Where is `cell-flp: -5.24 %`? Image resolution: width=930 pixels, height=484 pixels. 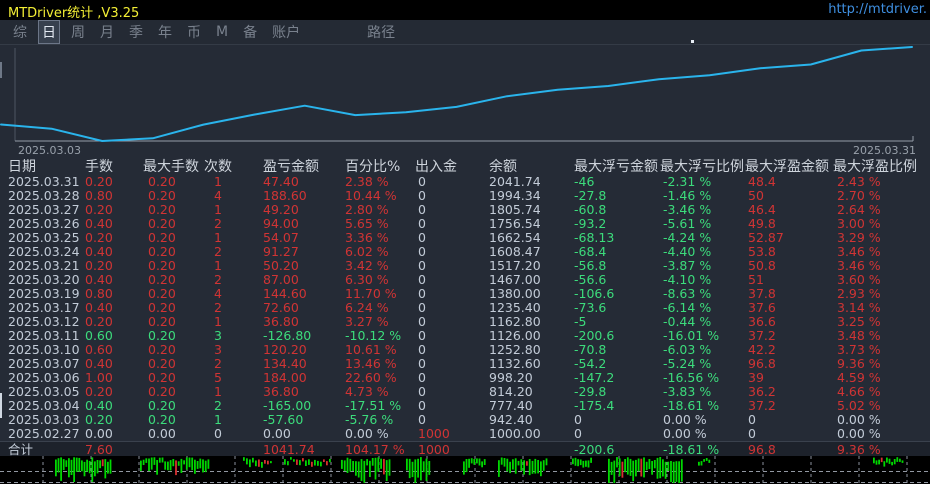 cell-flp: -5.24 % is located at coordinates (687, 363).